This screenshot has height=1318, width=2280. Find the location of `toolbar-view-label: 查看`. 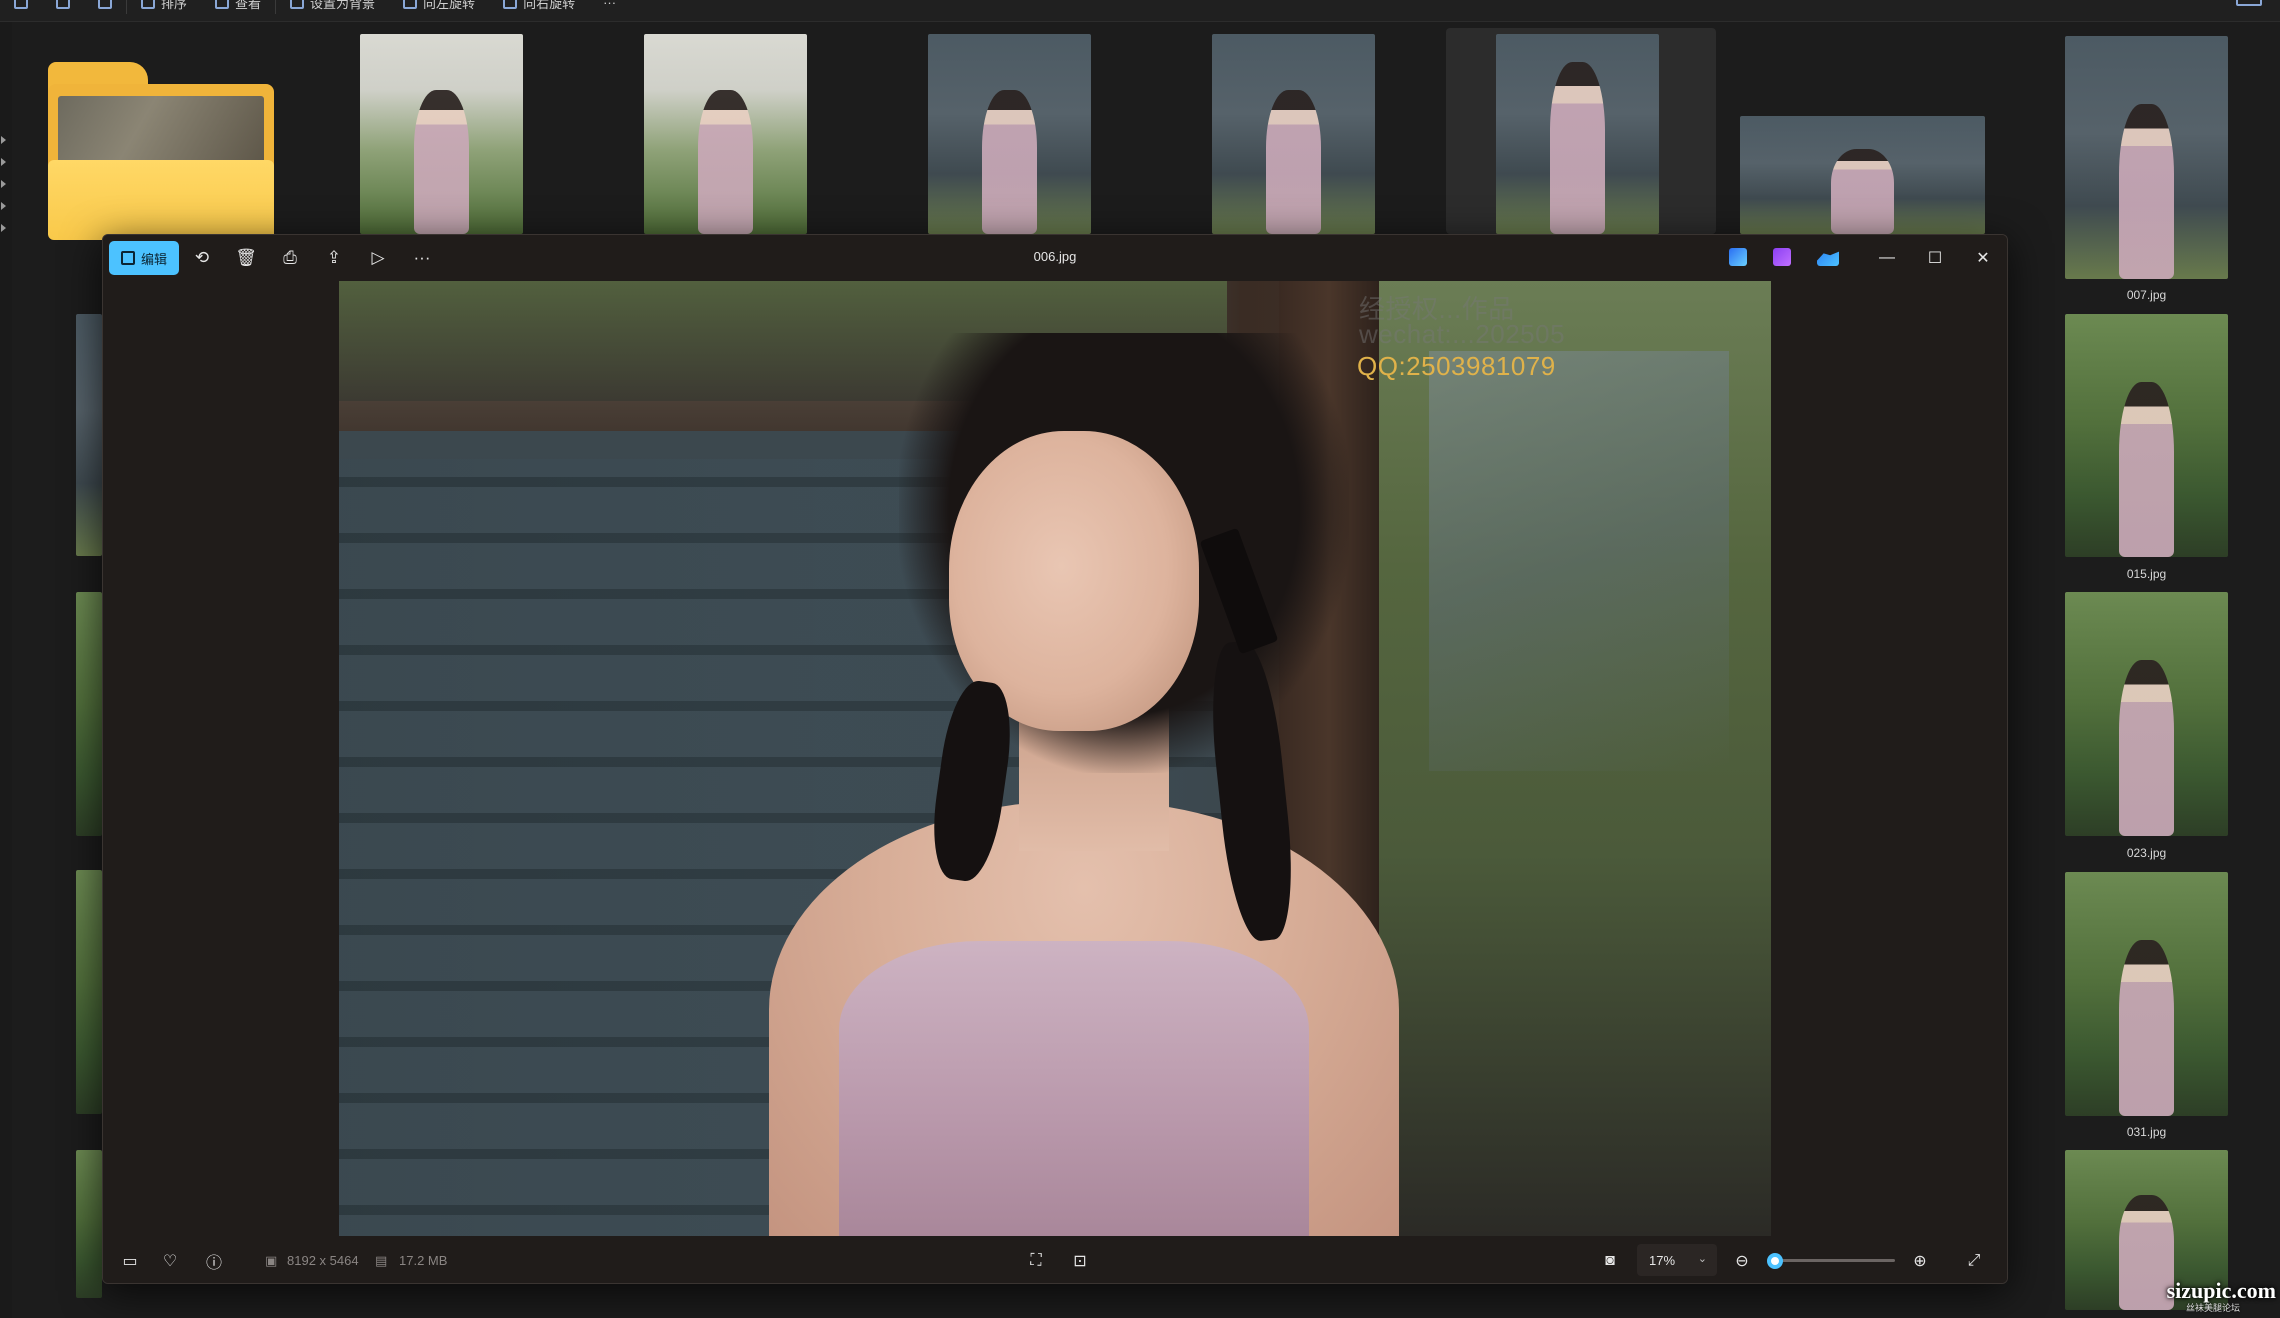

toolbar-view-label: 查看 is located at coordinates (248, 5).